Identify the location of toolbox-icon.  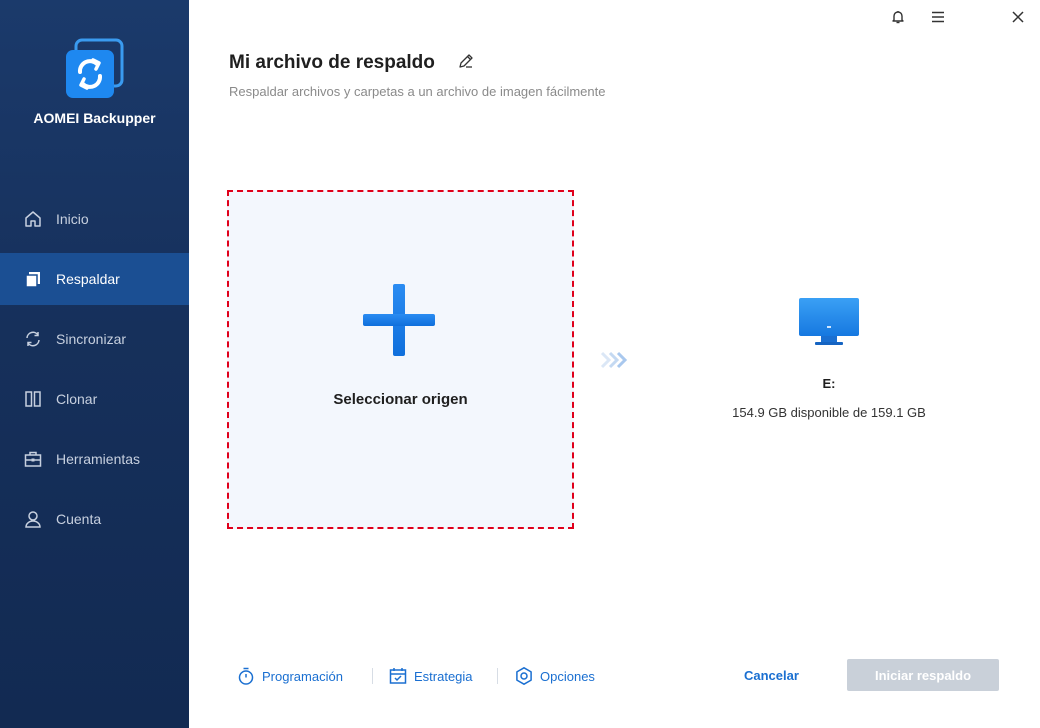
(33, 459).